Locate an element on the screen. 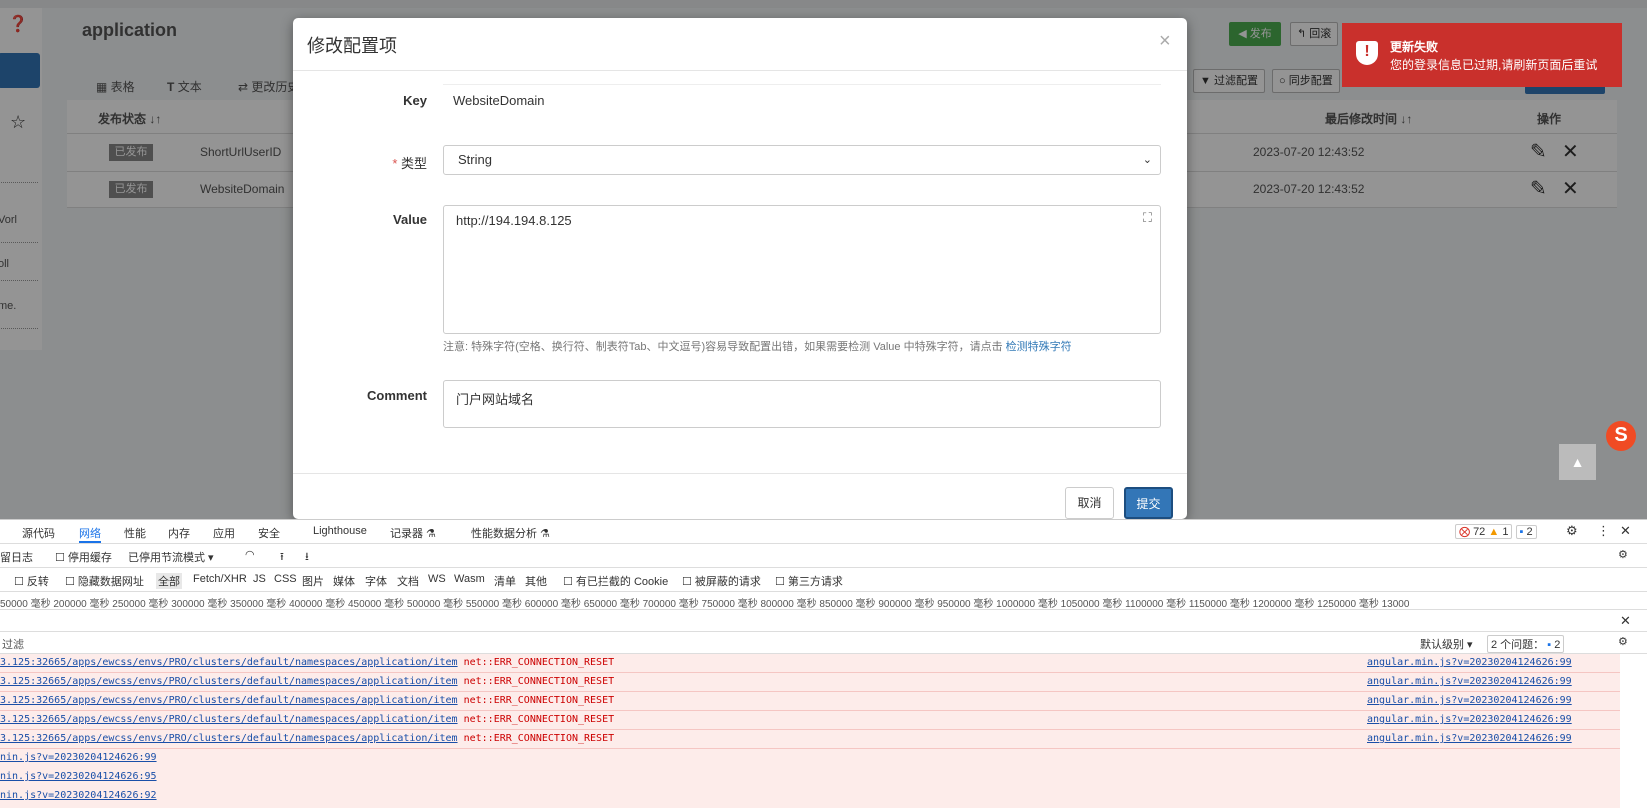 Image resolution: width=1647 pixels, height=808 pixels. hide-data-urls-checkbox: ☐ 隐藏数据网址 is located at coordinates (104, 581).